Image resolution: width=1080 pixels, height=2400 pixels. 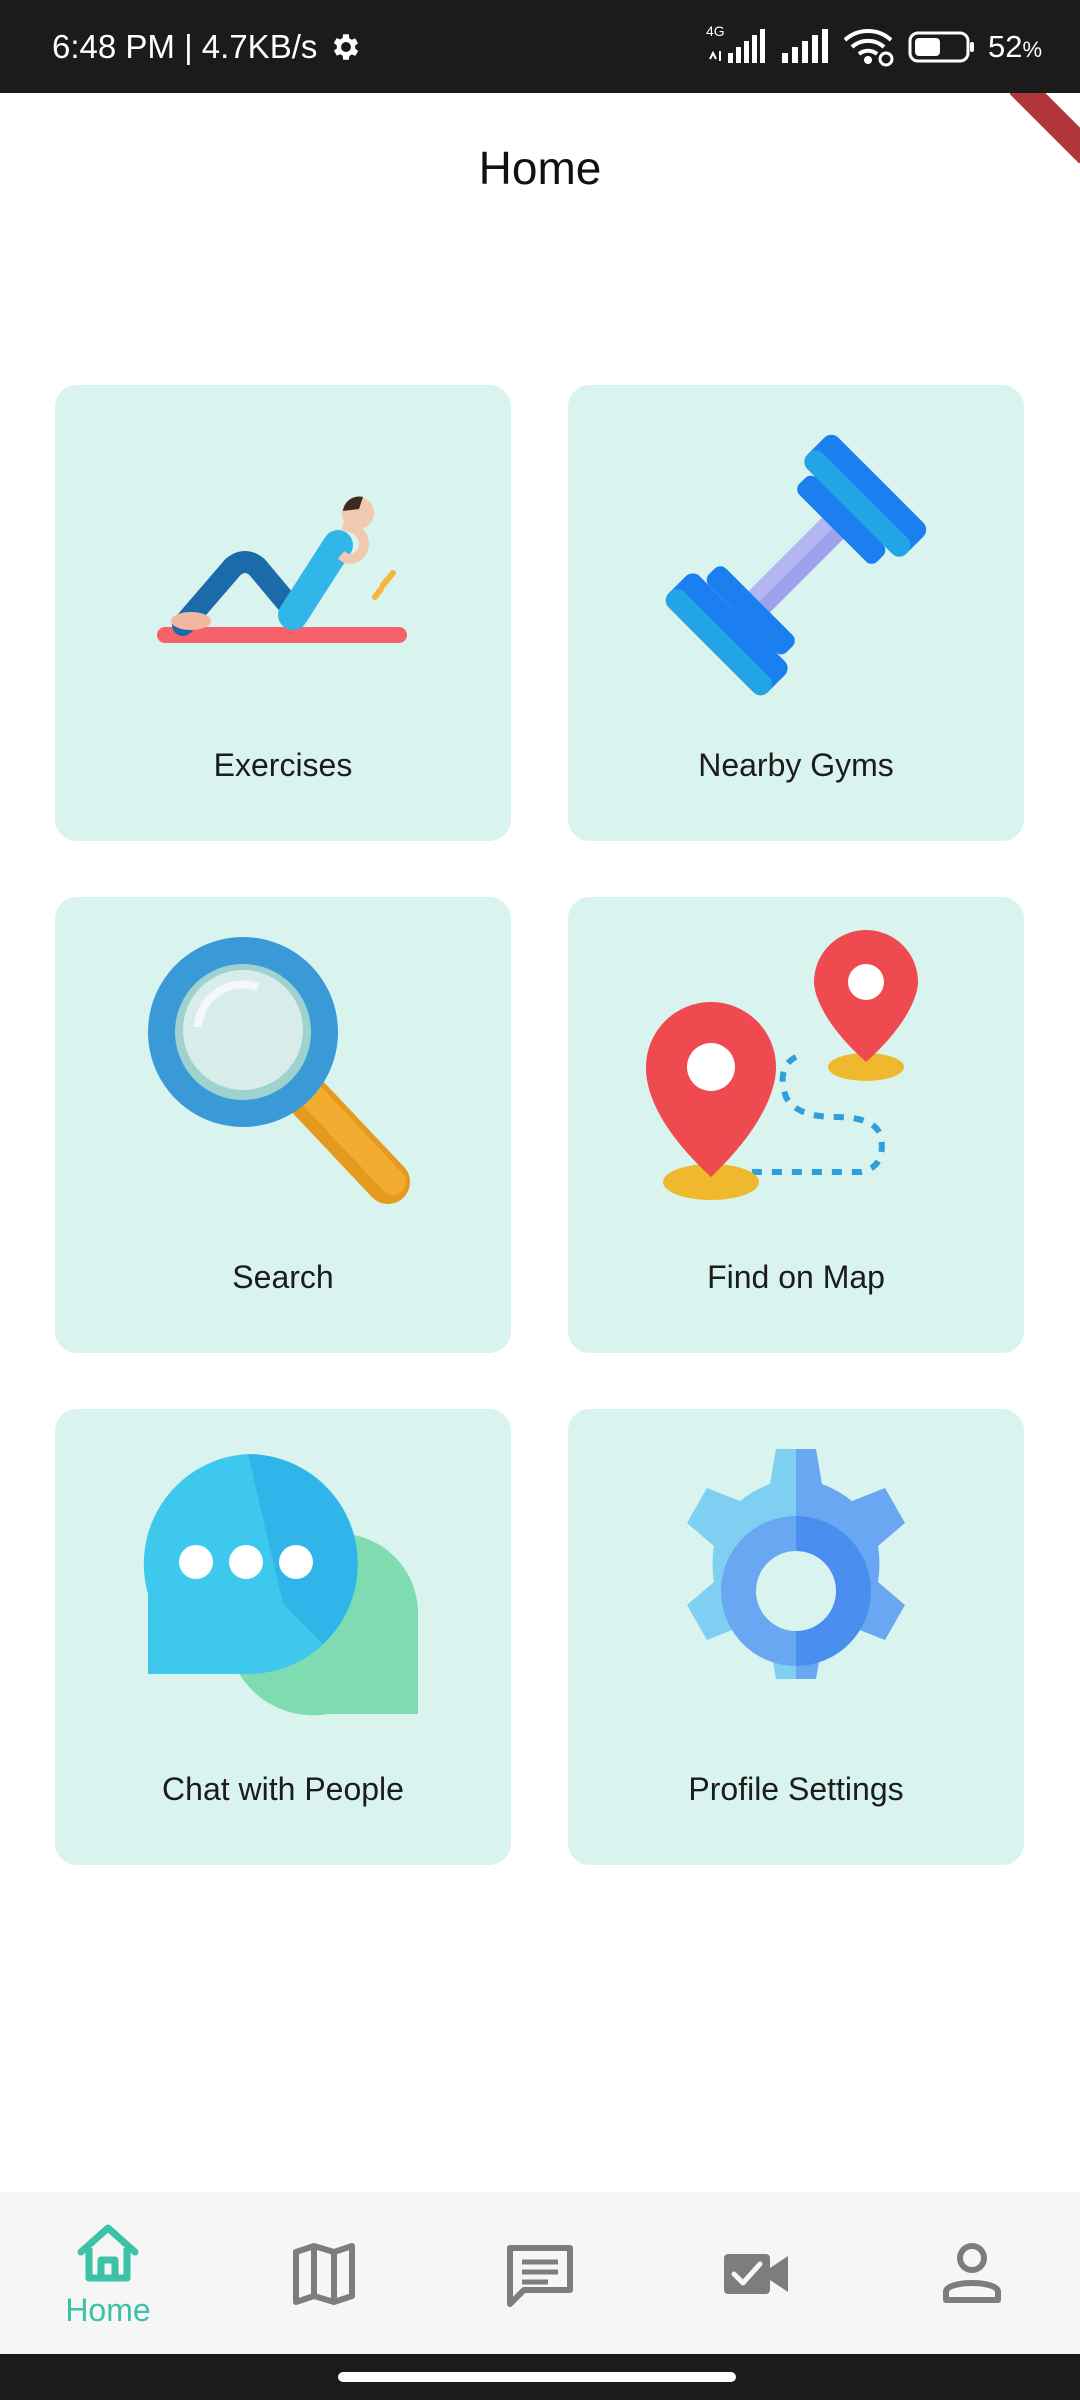 I want to click on nav-item-map, so click(x=324, y=2273).